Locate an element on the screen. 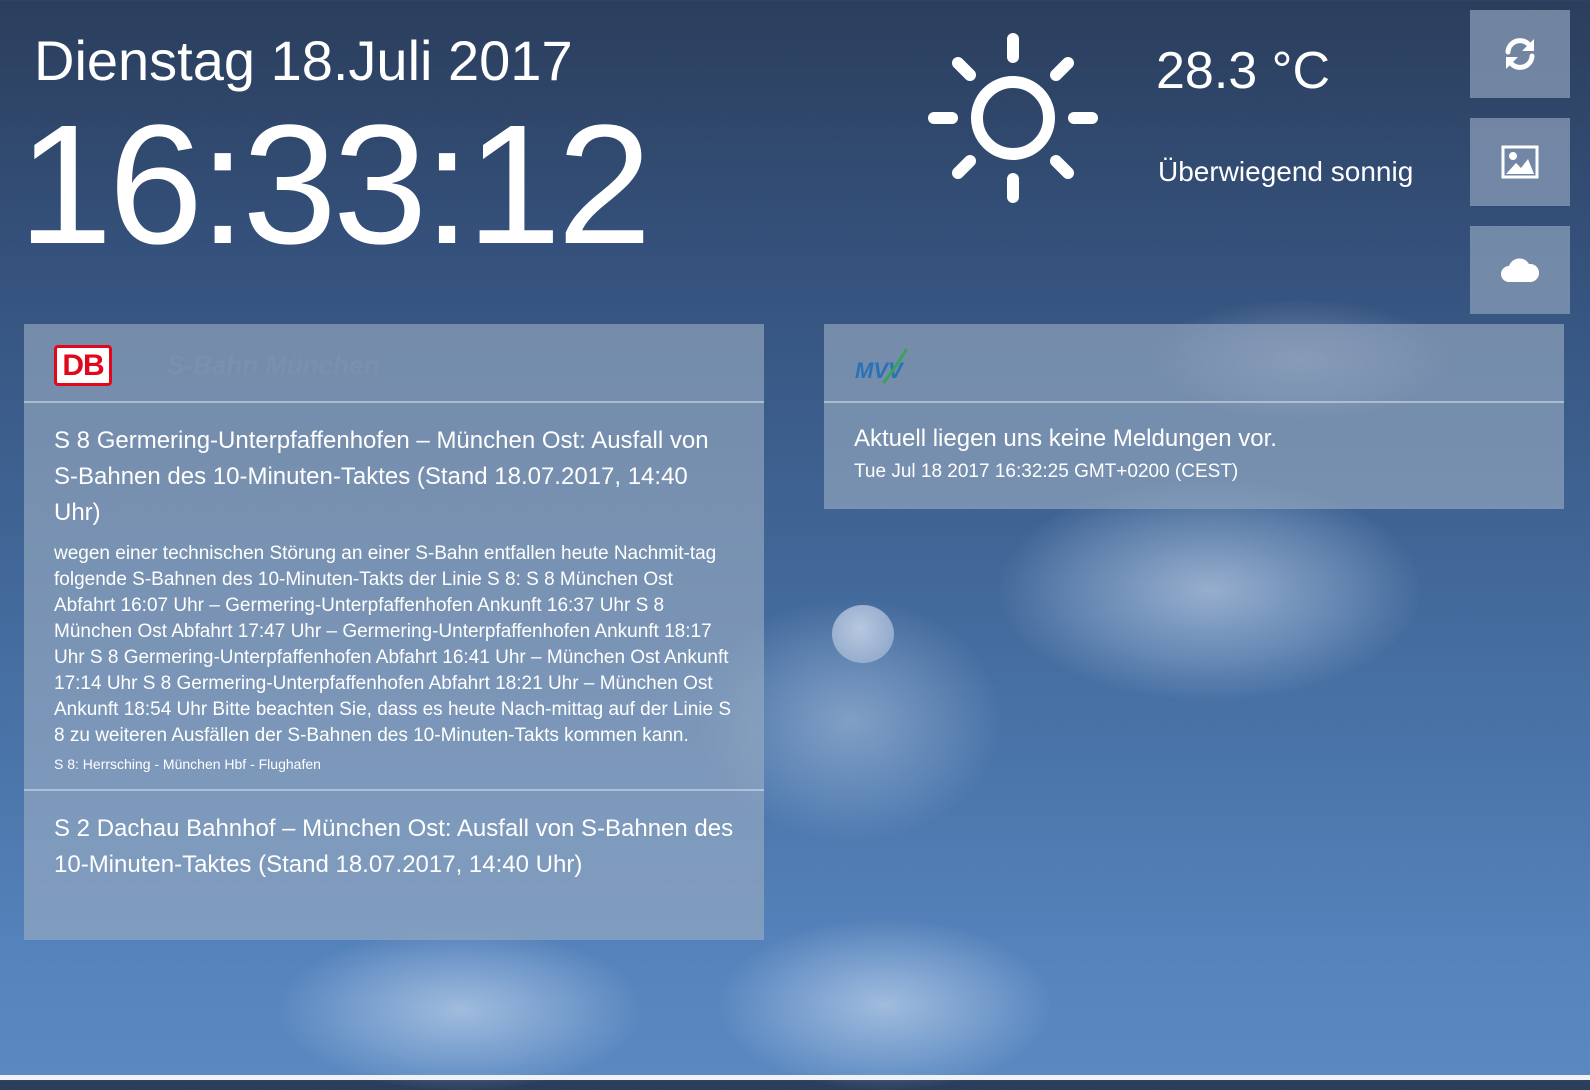 The height and width of the screenshot is (1090, 1590). refresh-button is located at coordinates (1520, 54).